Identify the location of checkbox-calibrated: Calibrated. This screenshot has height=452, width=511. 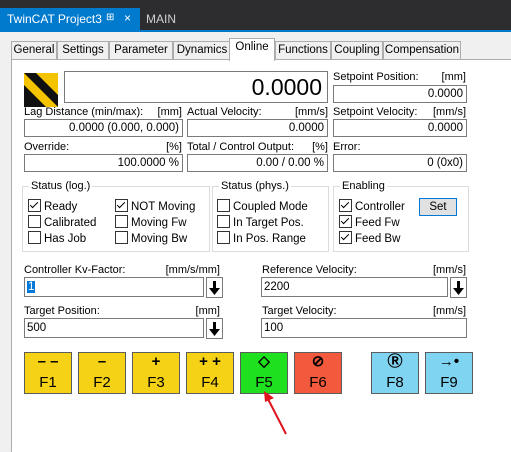
(62, 222).